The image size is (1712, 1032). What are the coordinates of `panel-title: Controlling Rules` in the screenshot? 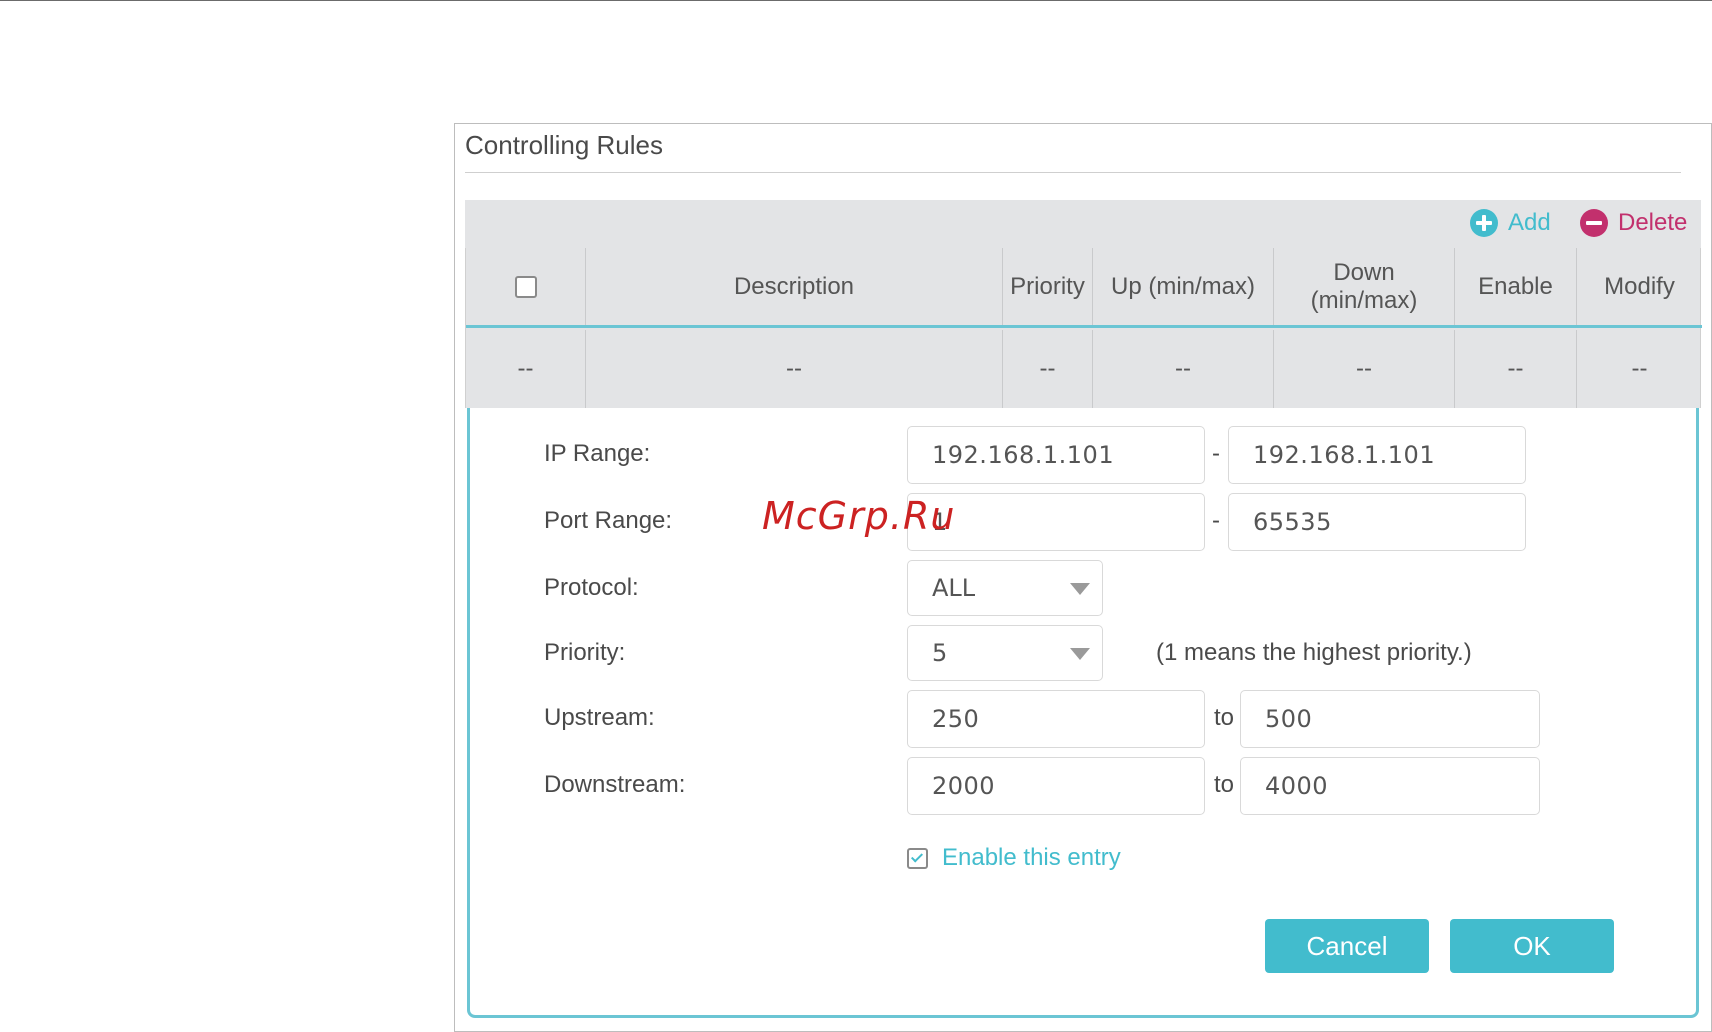 It's located at (564, 145).